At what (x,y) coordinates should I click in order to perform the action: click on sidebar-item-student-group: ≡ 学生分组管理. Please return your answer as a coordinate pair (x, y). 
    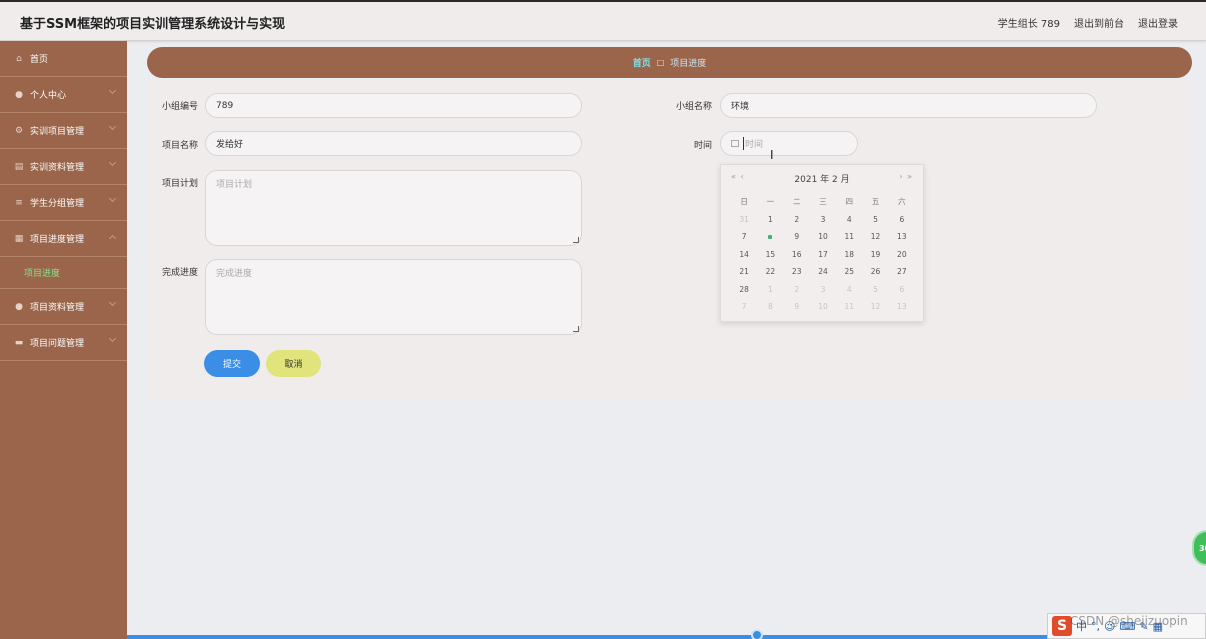
    Looking at the image, I should click on (63, 203).